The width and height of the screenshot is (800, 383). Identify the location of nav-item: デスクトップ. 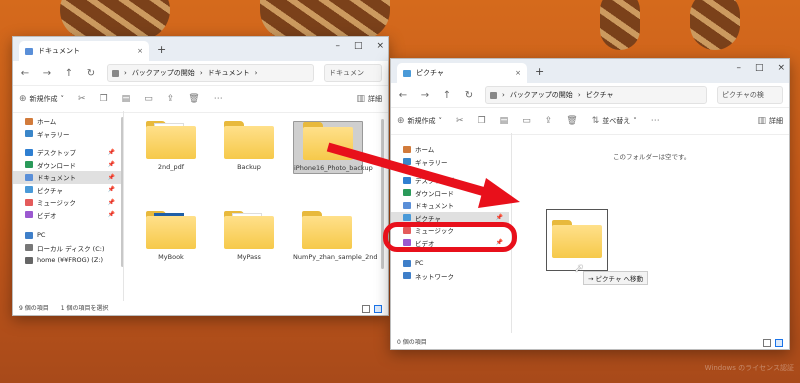
(450, 180).